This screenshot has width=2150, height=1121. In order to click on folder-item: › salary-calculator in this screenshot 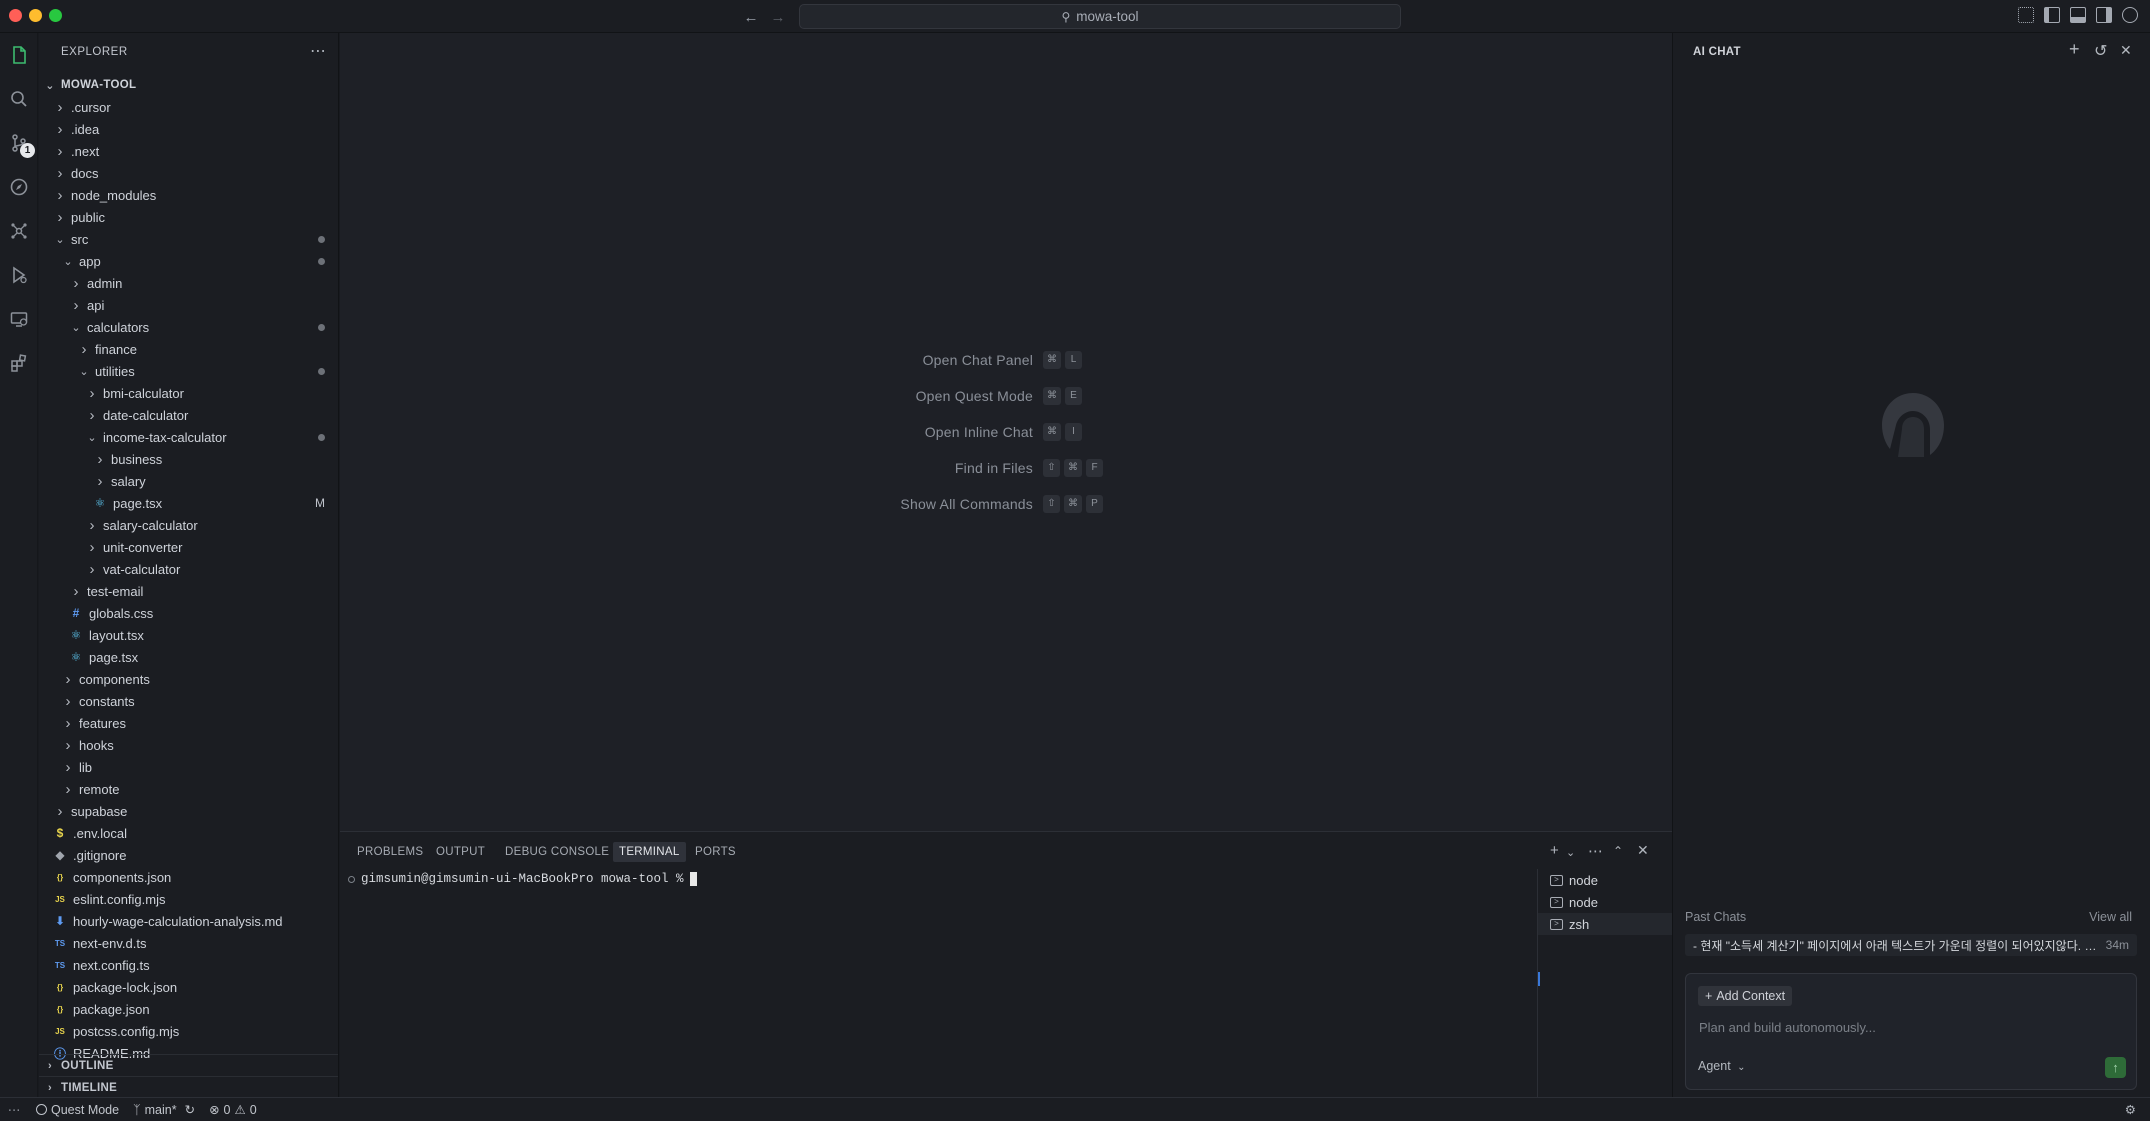, I will do `click(188, 525)`.